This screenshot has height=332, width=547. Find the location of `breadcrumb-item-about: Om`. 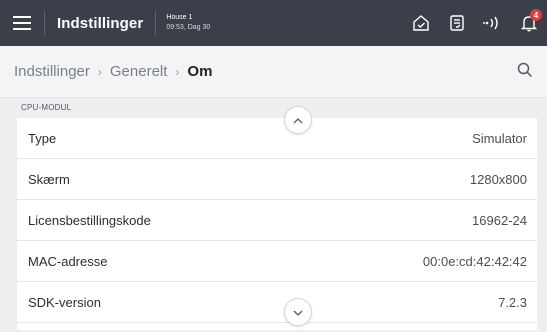

breadcrumb-item-about: Om is located at coordinates (200, 71).